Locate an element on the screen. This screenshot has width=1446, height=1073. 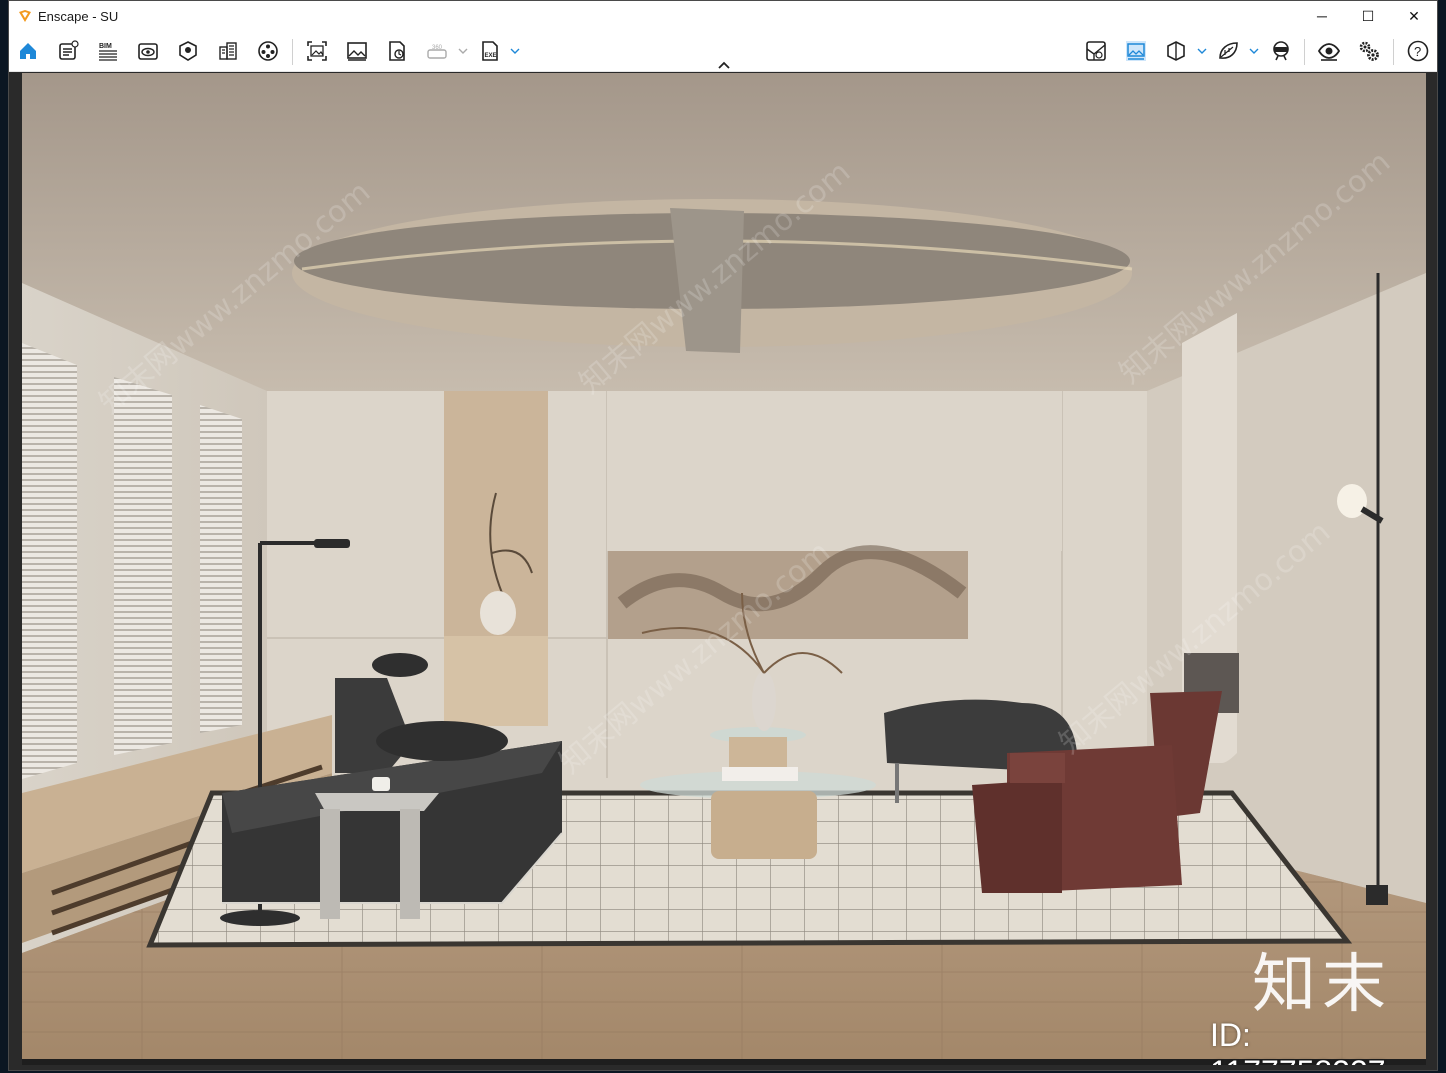
section-view-icon is located at coordinates (1176, 51).